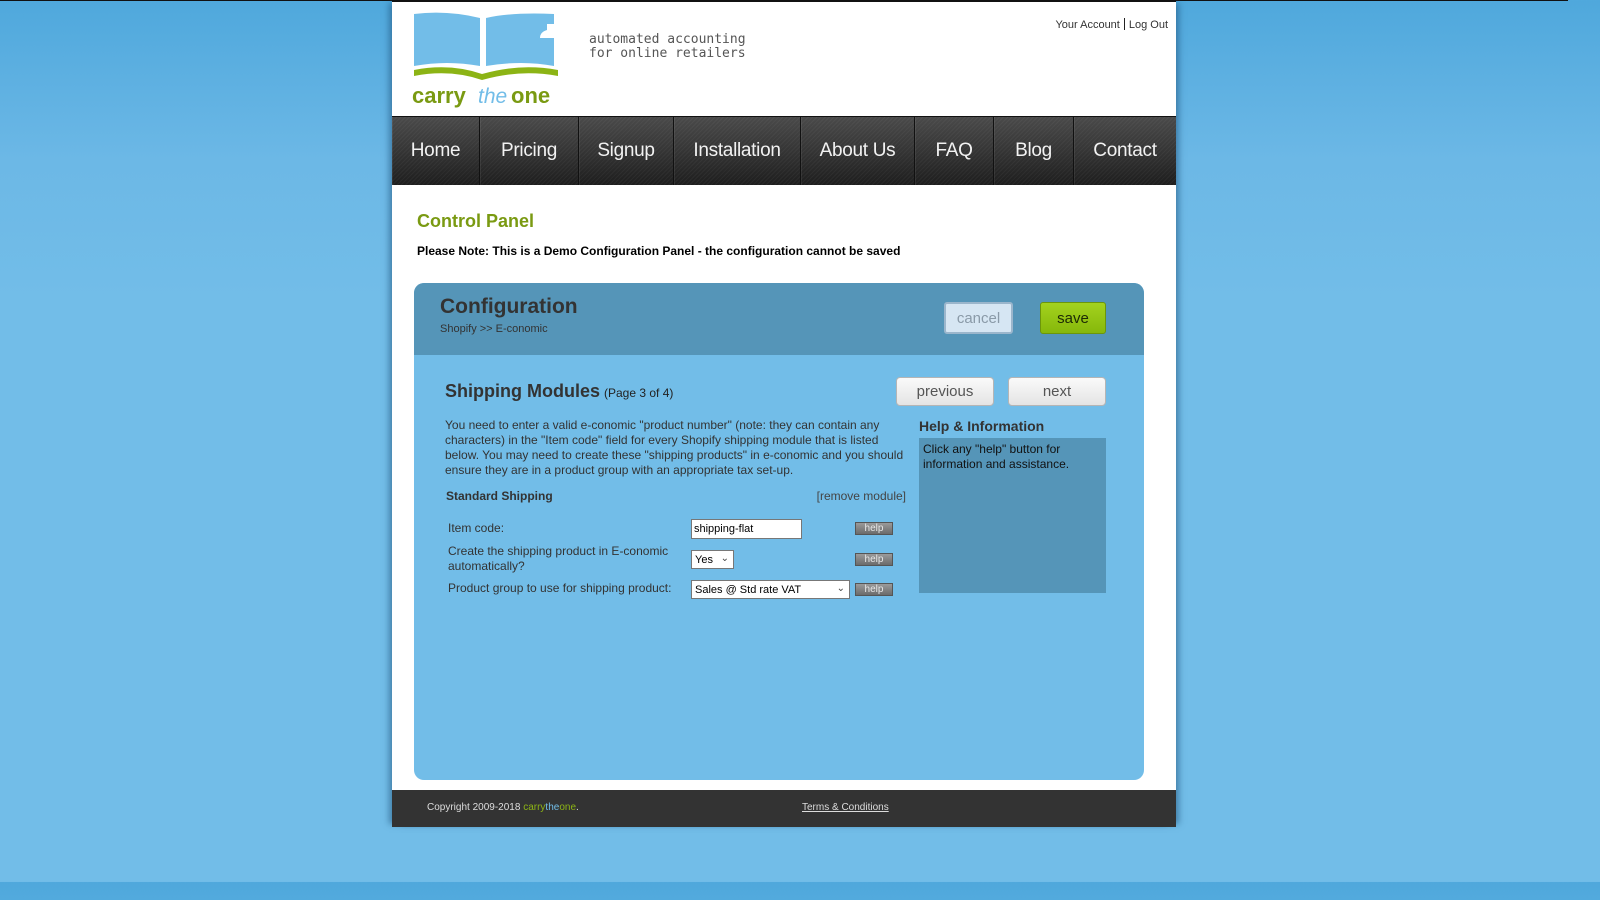 The height and width of the screenshot is (900, 1600). I want to click on logo-the: the, so click(492, 96).